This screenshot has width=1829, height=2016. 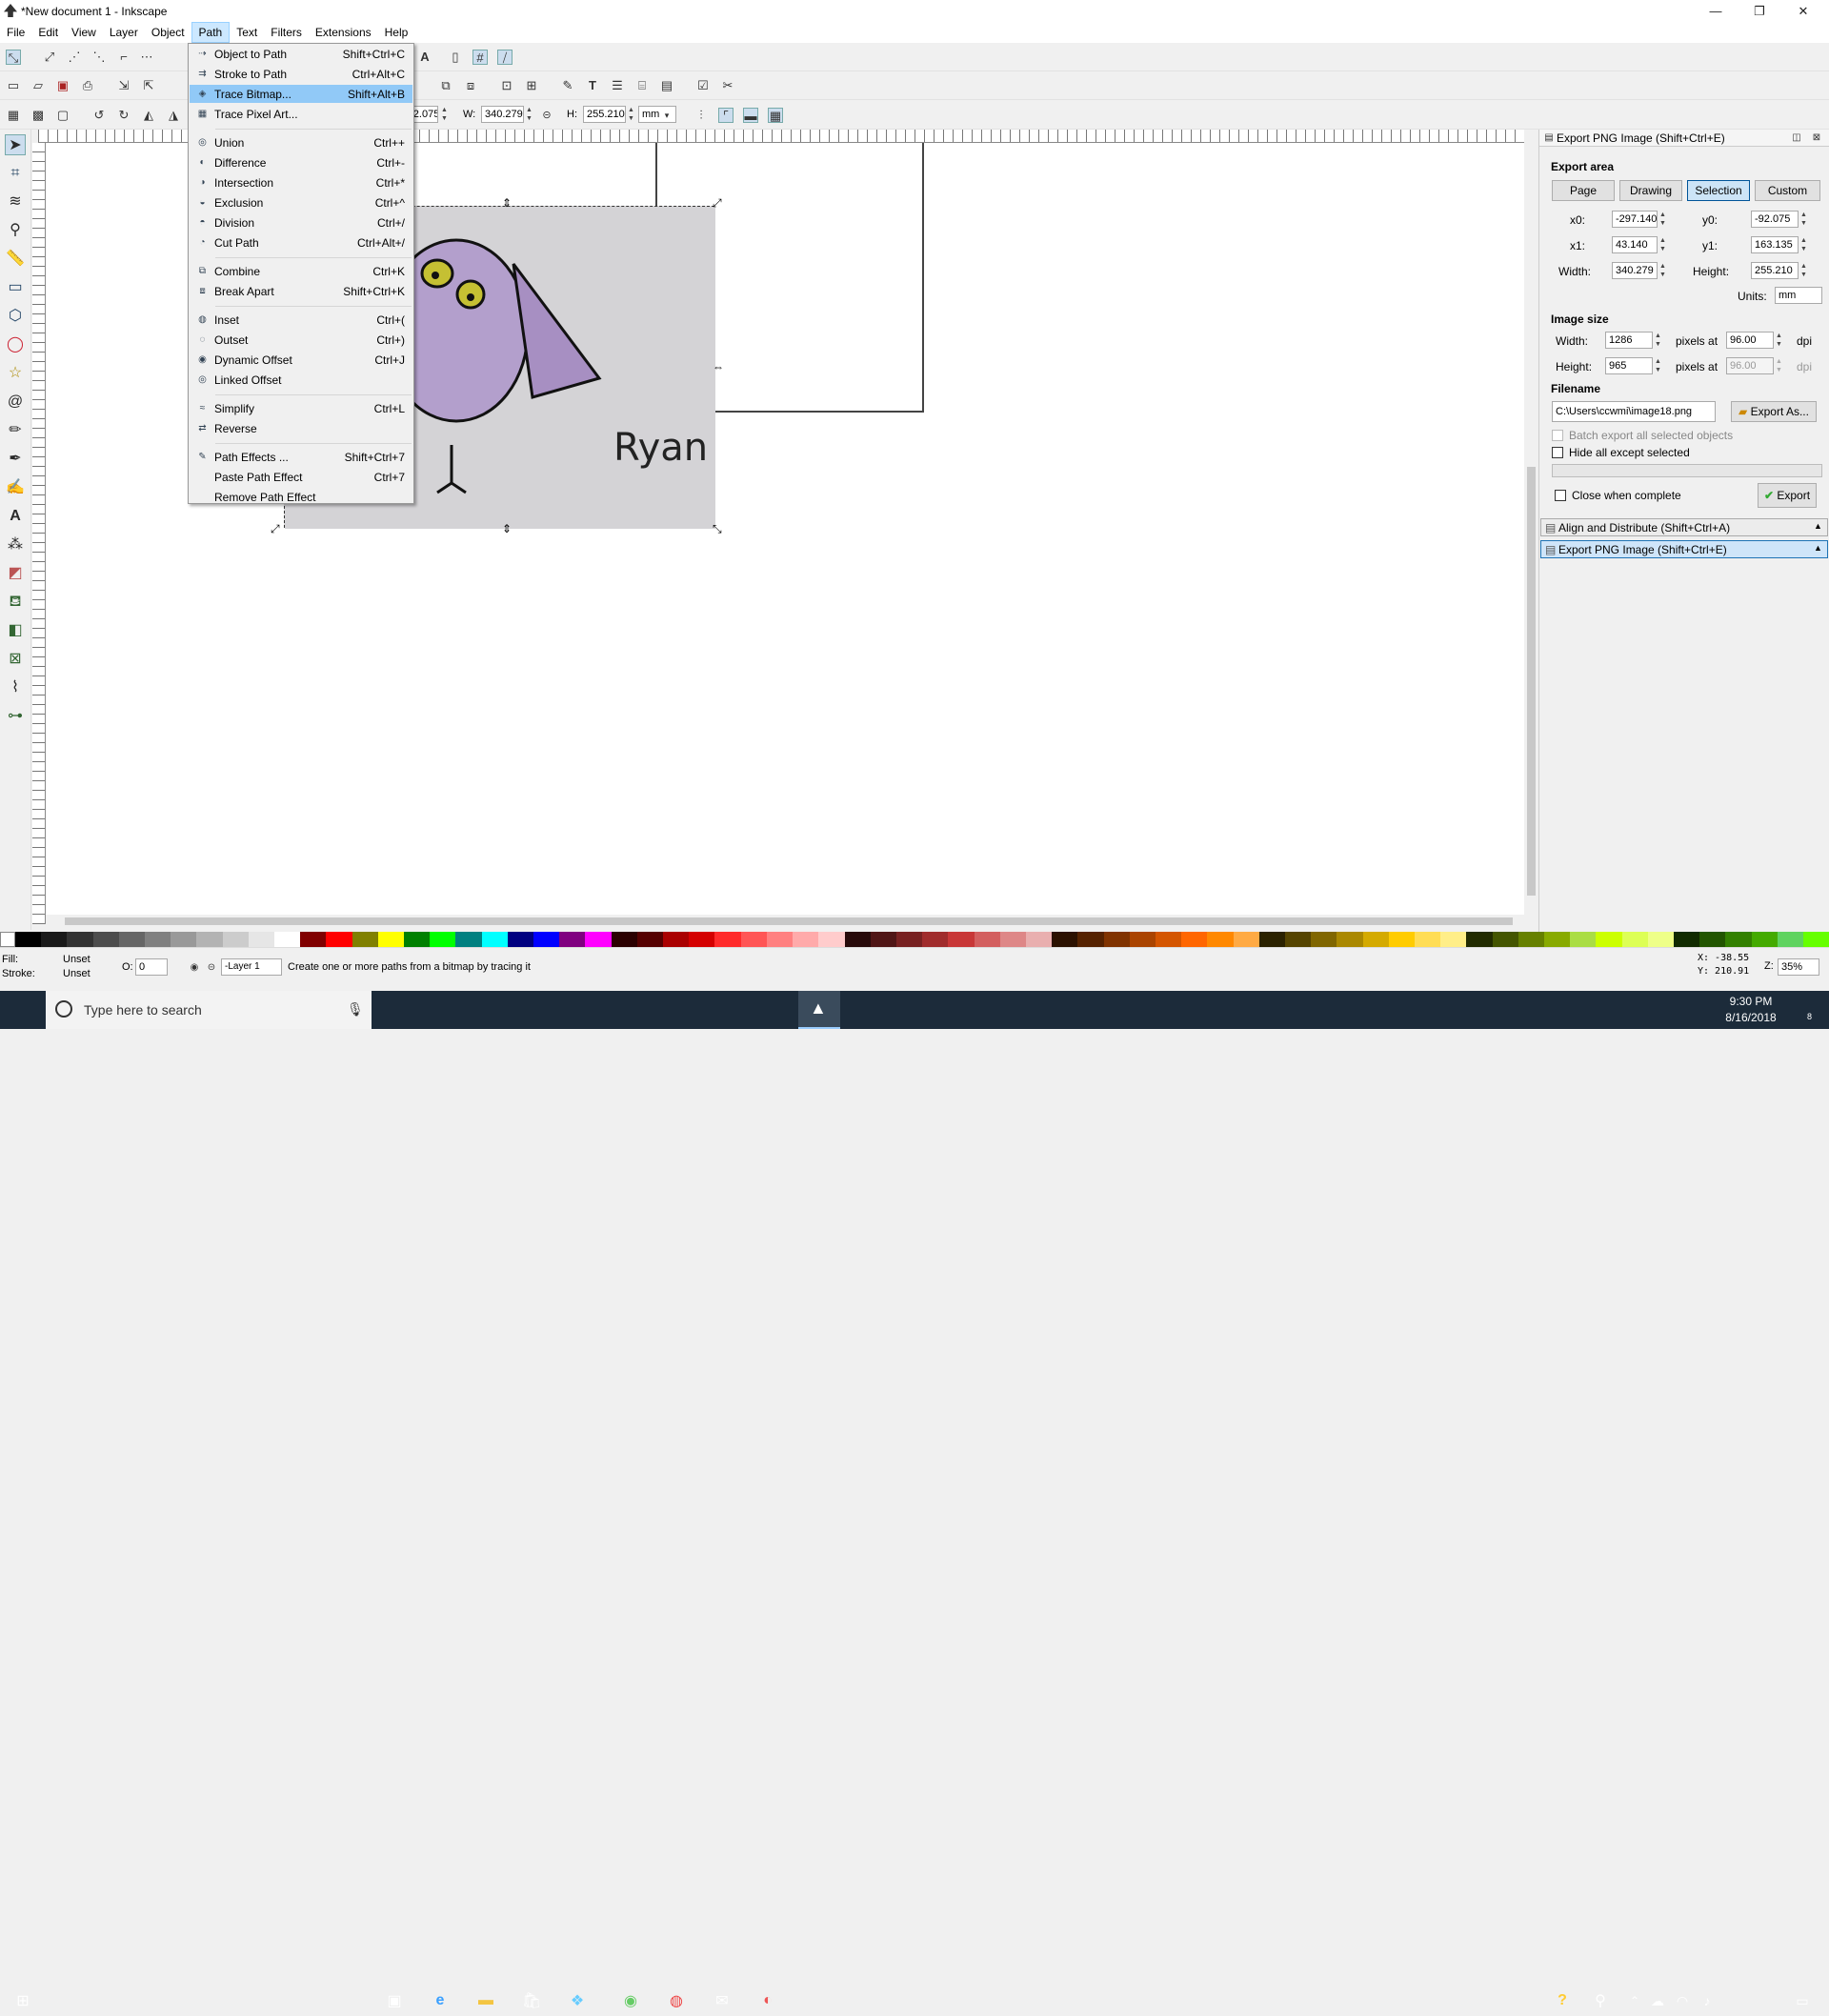 What do you see at coordinates (301, 340) in the screenshot?
I see `menu-item-outset: ◌ Outset Ctrl+)` at bounding box center [301, 340].